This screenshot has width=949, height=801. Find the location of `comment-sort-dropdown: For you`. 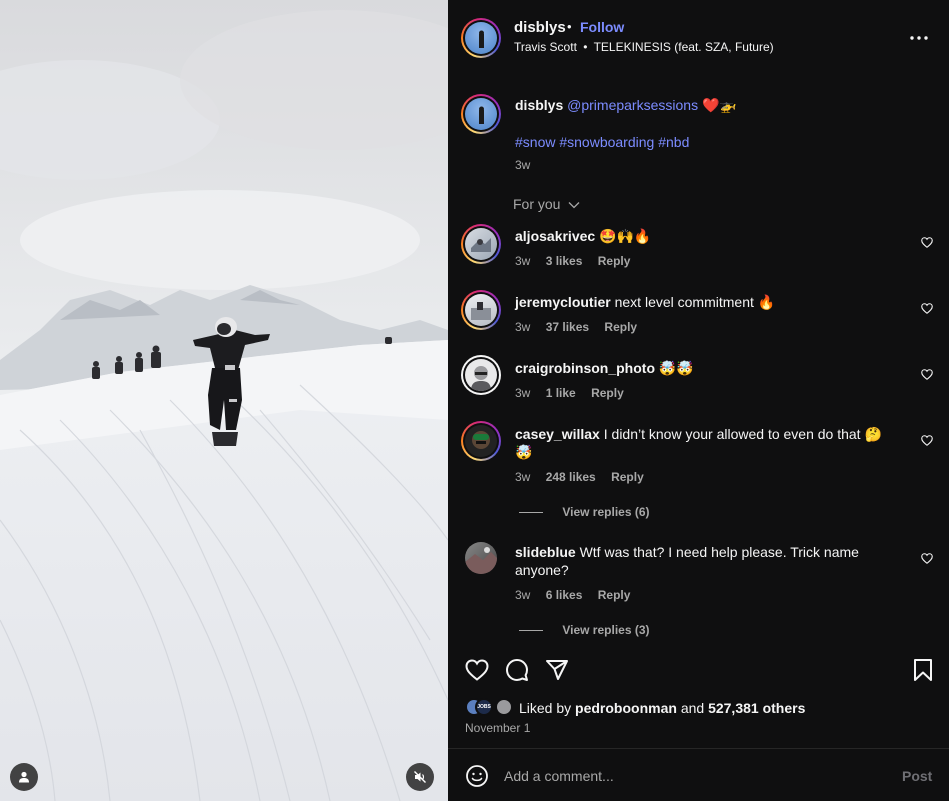

comment-sort-dropdown: For you is located at coordinates (546, 204).